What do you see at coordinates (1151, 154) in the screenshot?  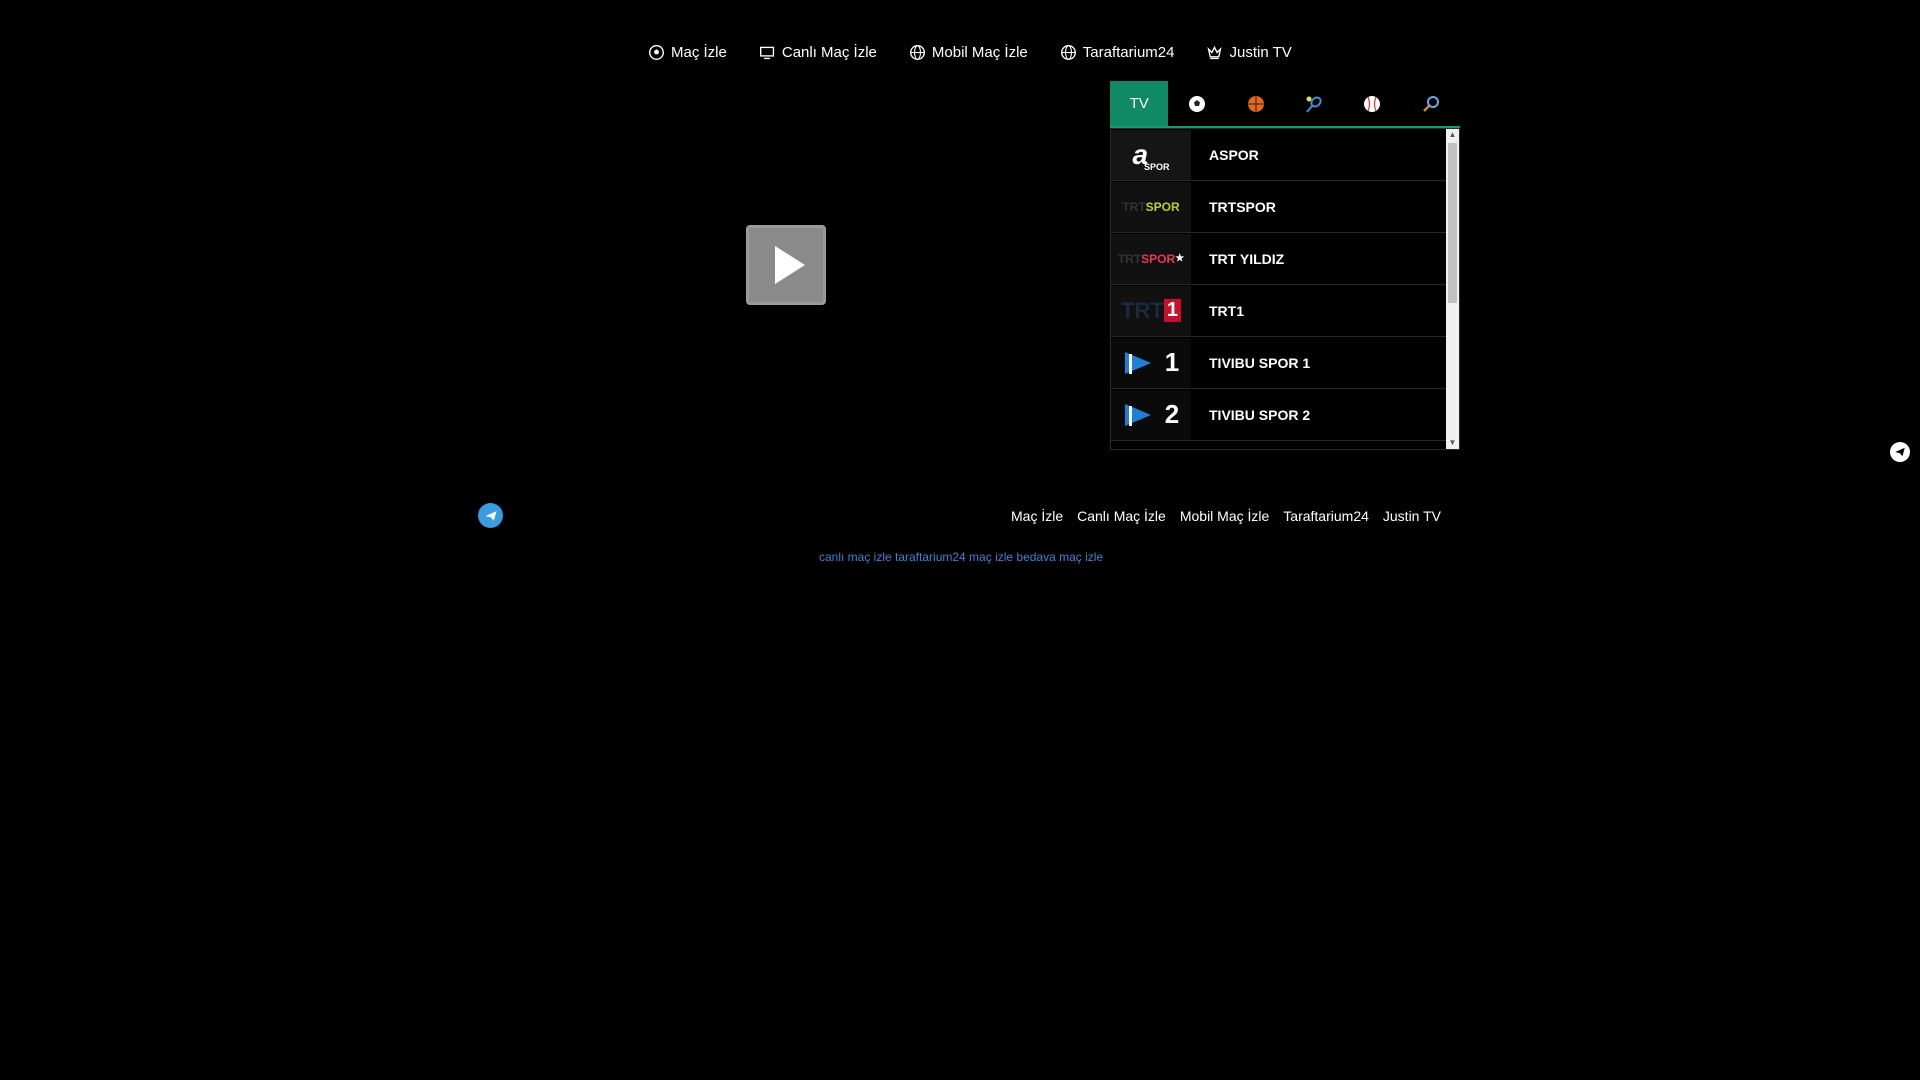 I see `aspor-logo: a SPOR` at bounding box center [1151, 154].